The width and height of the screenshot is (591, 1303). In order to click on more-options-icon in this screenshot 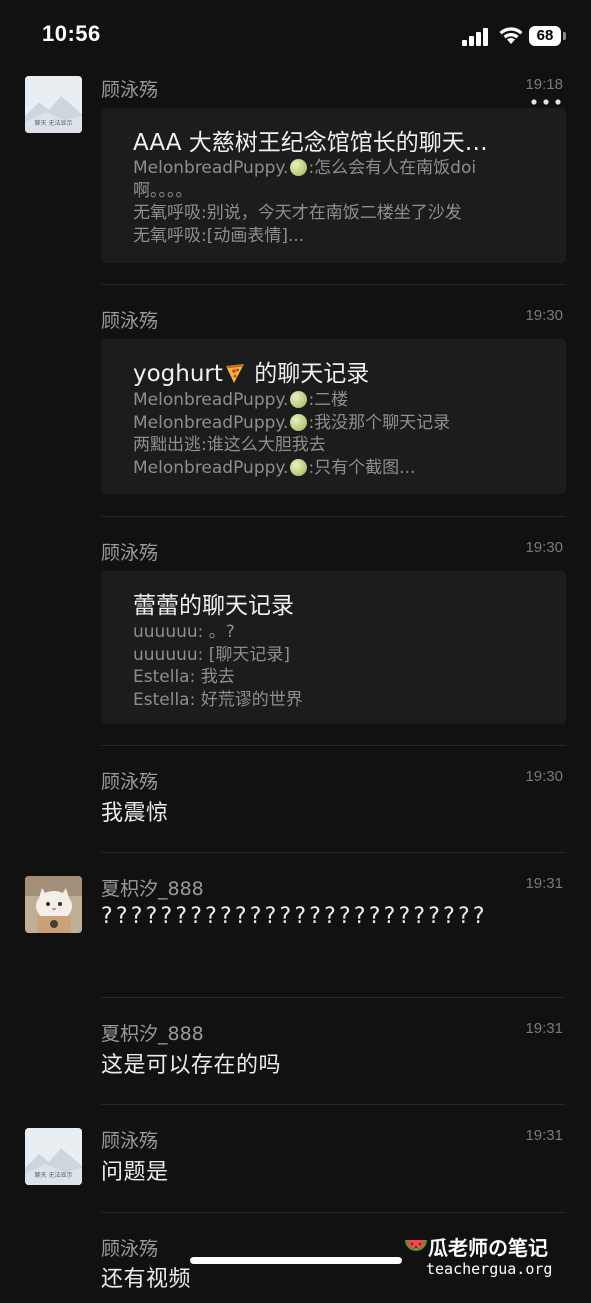, I will do `click(546, 102)`.